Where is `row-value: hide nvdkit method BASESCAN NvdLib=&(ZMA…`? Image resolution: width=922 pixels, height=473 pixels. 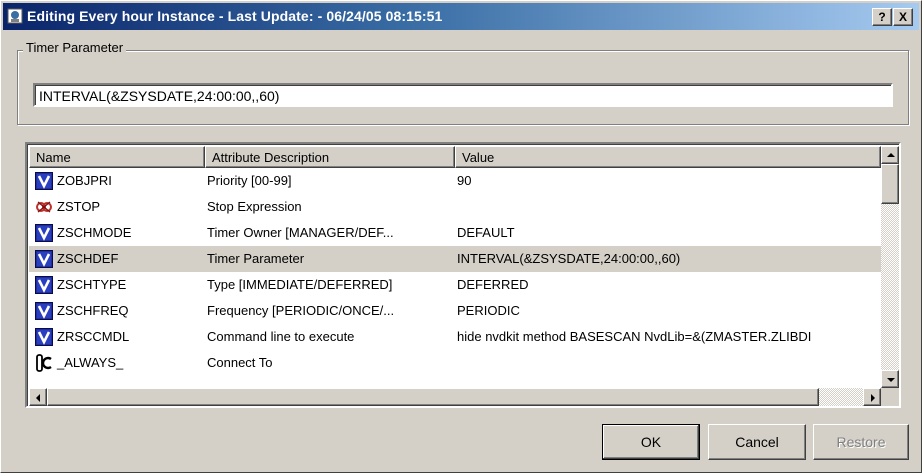
row-value: hide nvdkit method BASESCAN NvdLib=&(ZMA… is located at coordinates (634, 336).